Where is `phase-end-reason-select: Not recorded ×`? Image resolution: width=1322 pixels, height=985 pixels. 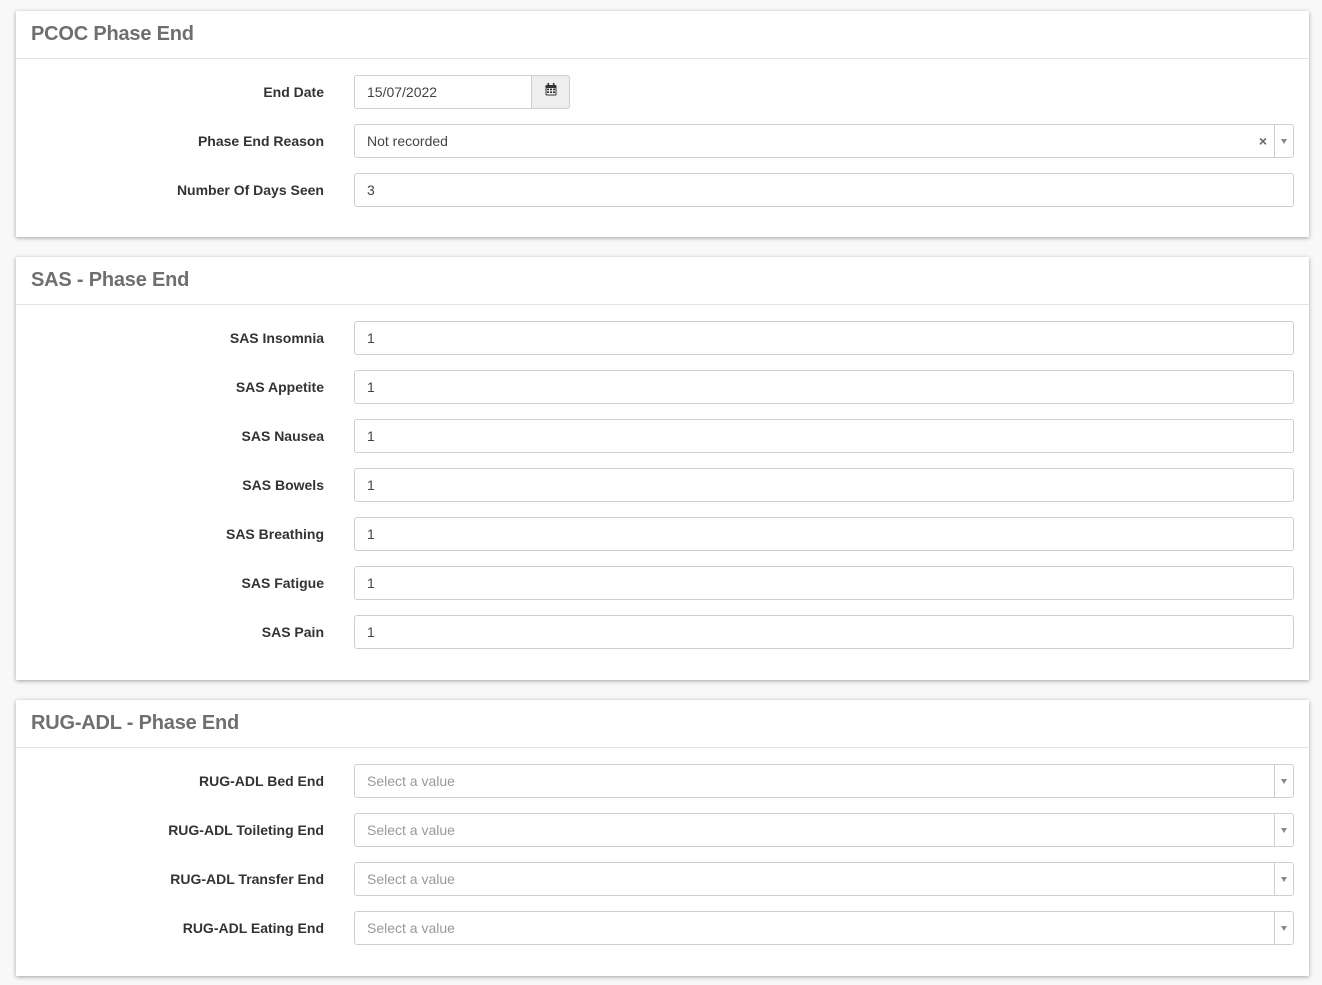 phase-end-reason-select: Not recorded × is located at coordinates (824, 141).